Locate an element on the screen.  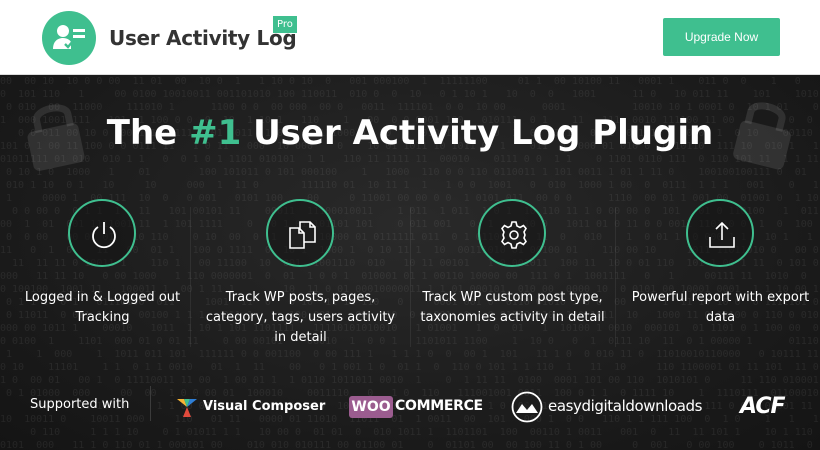
hero-title-accent: #1 is located at coordinates (215, 133).